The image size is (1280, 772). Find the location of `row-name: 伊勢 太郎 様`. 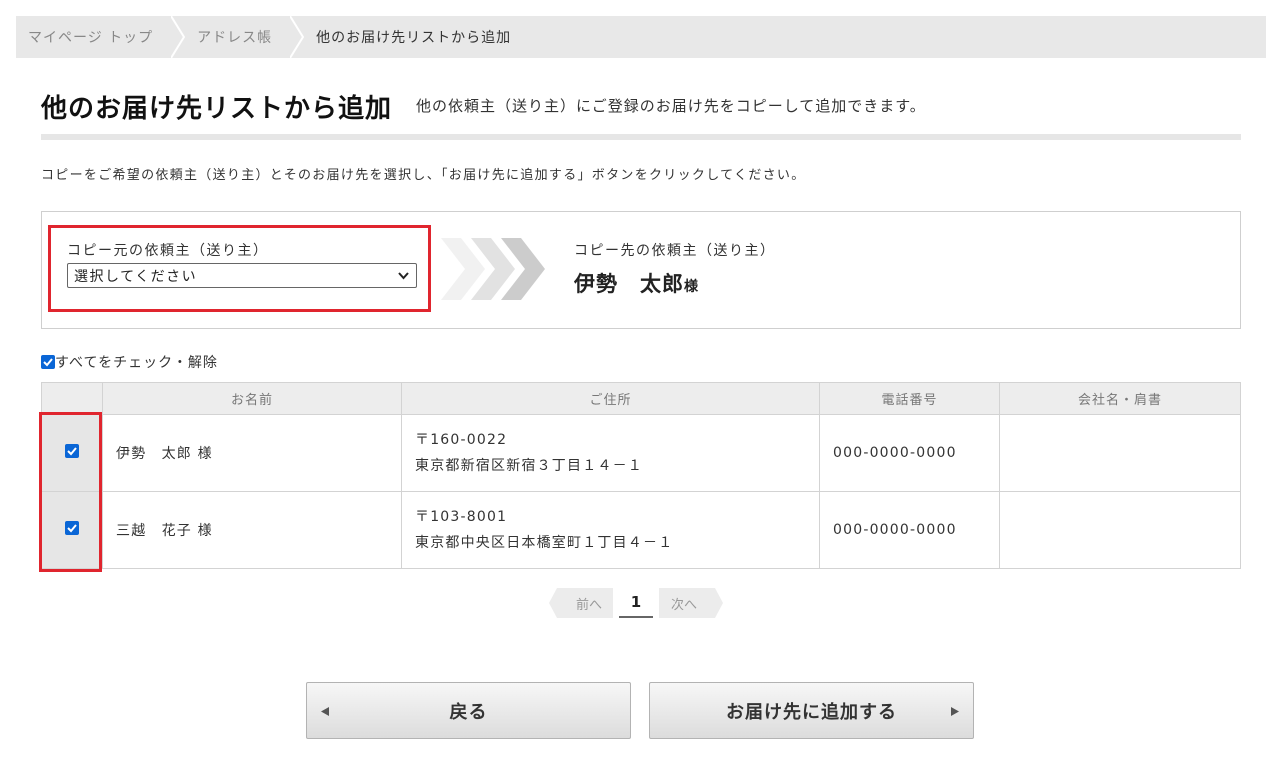

row-name: 伊勢 太郎 様 is located at coordinates (252, 453).